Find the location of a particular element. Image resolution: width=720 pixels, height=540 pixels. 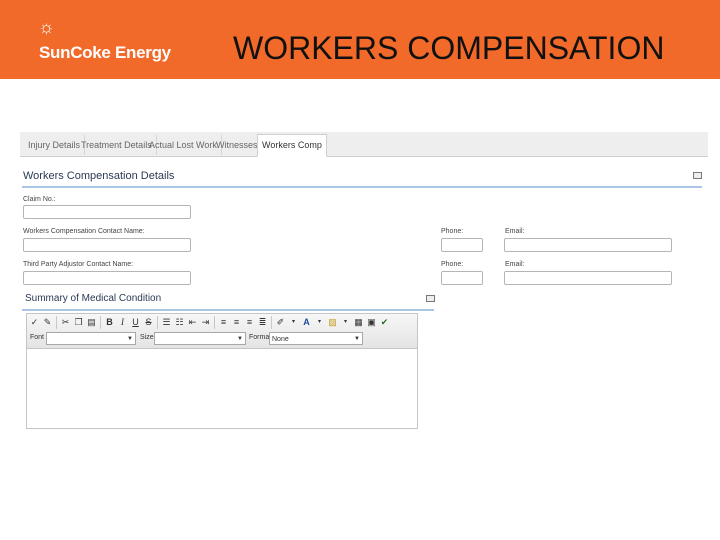

details-divider is located at coordinates (362, 187).